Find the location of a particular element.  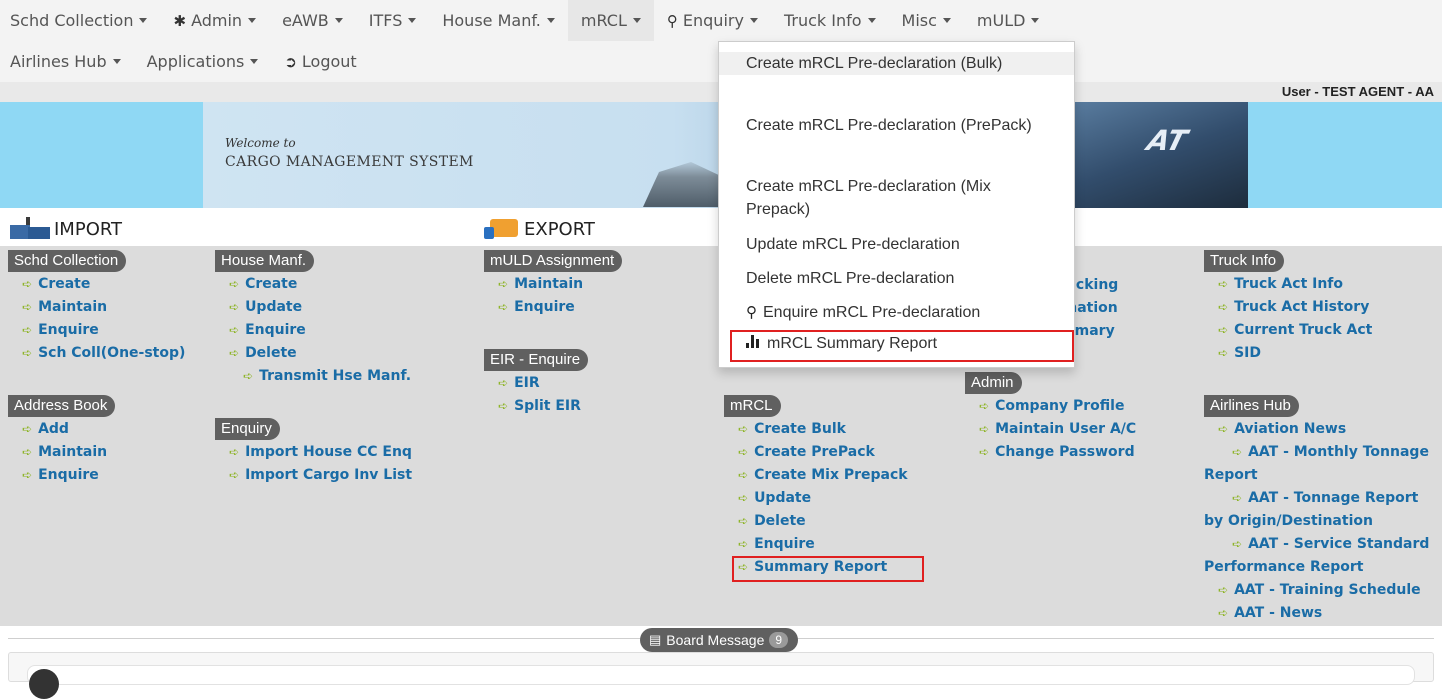

nav-logout: ➲ Logout is located at coordinates (320, 61).